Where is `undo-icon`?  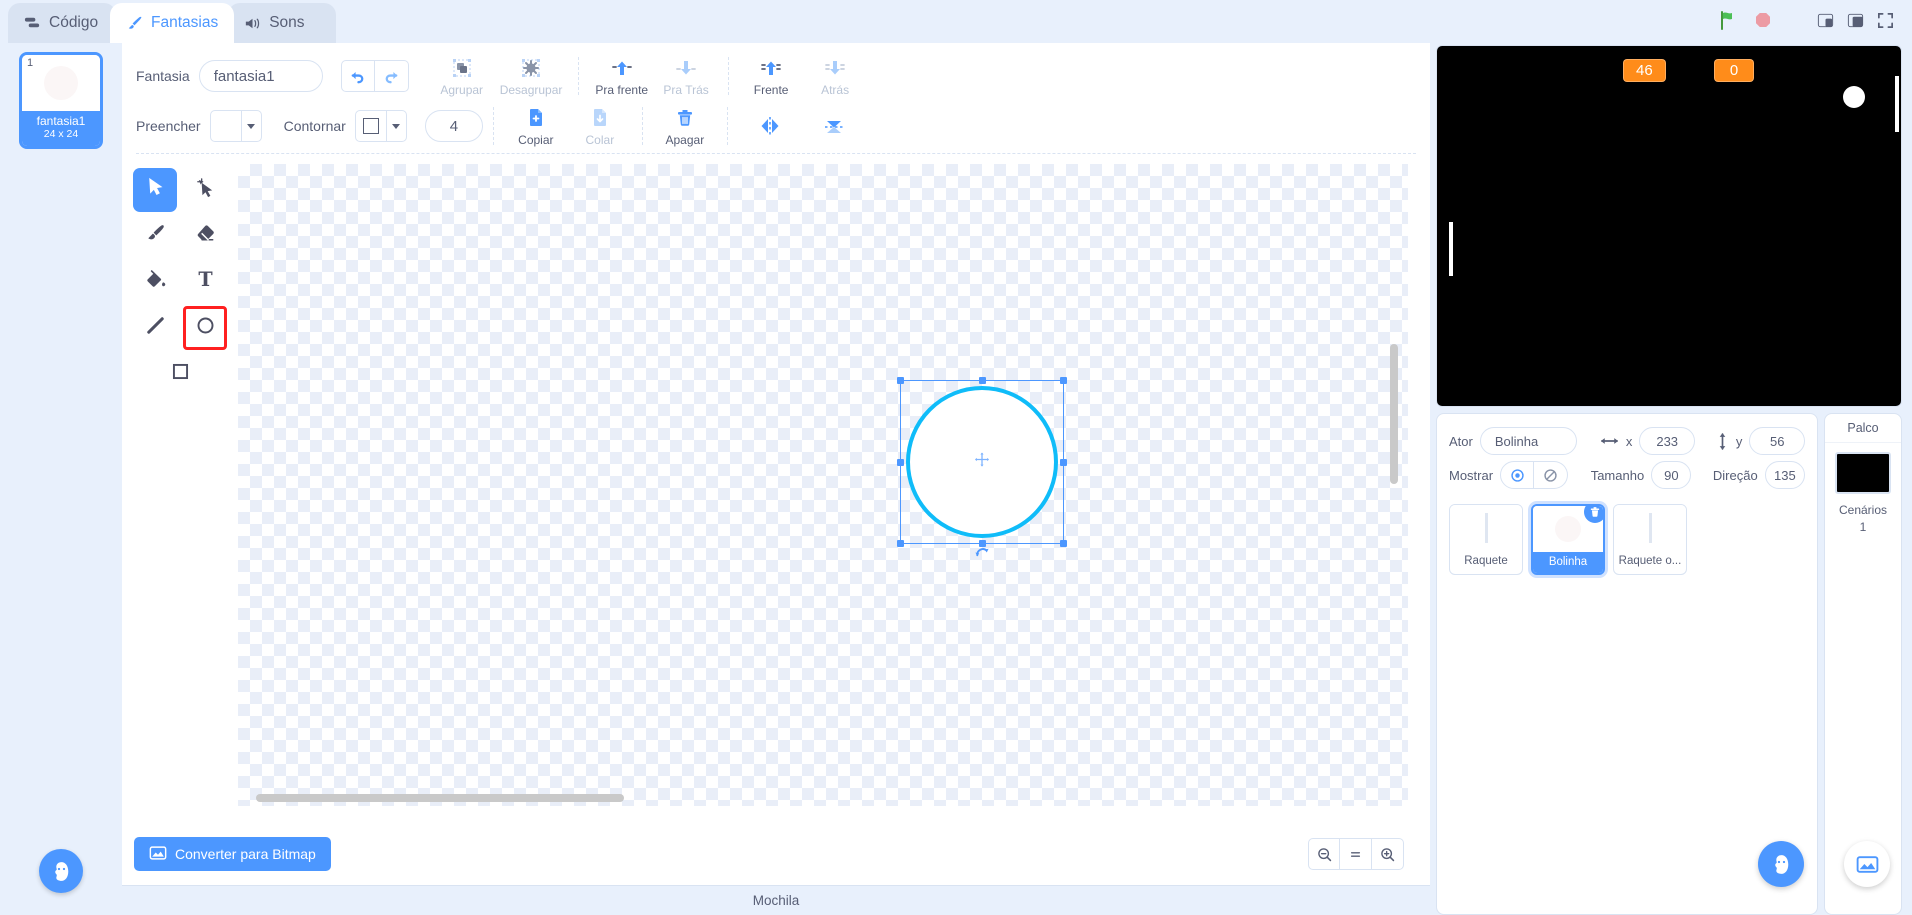
undo-icon is located at coordinates (357, 76).